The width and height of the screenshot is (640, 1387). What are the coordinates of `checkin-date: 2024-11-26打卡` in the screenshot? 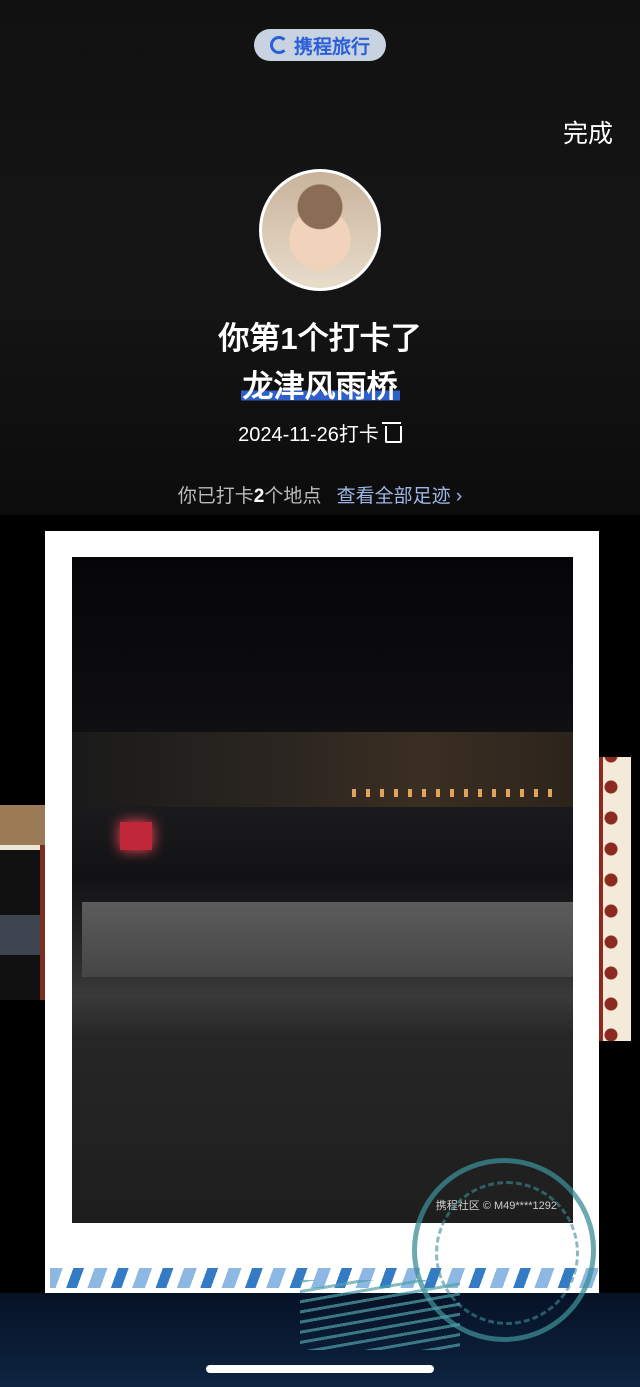 It's located at (308, 435).